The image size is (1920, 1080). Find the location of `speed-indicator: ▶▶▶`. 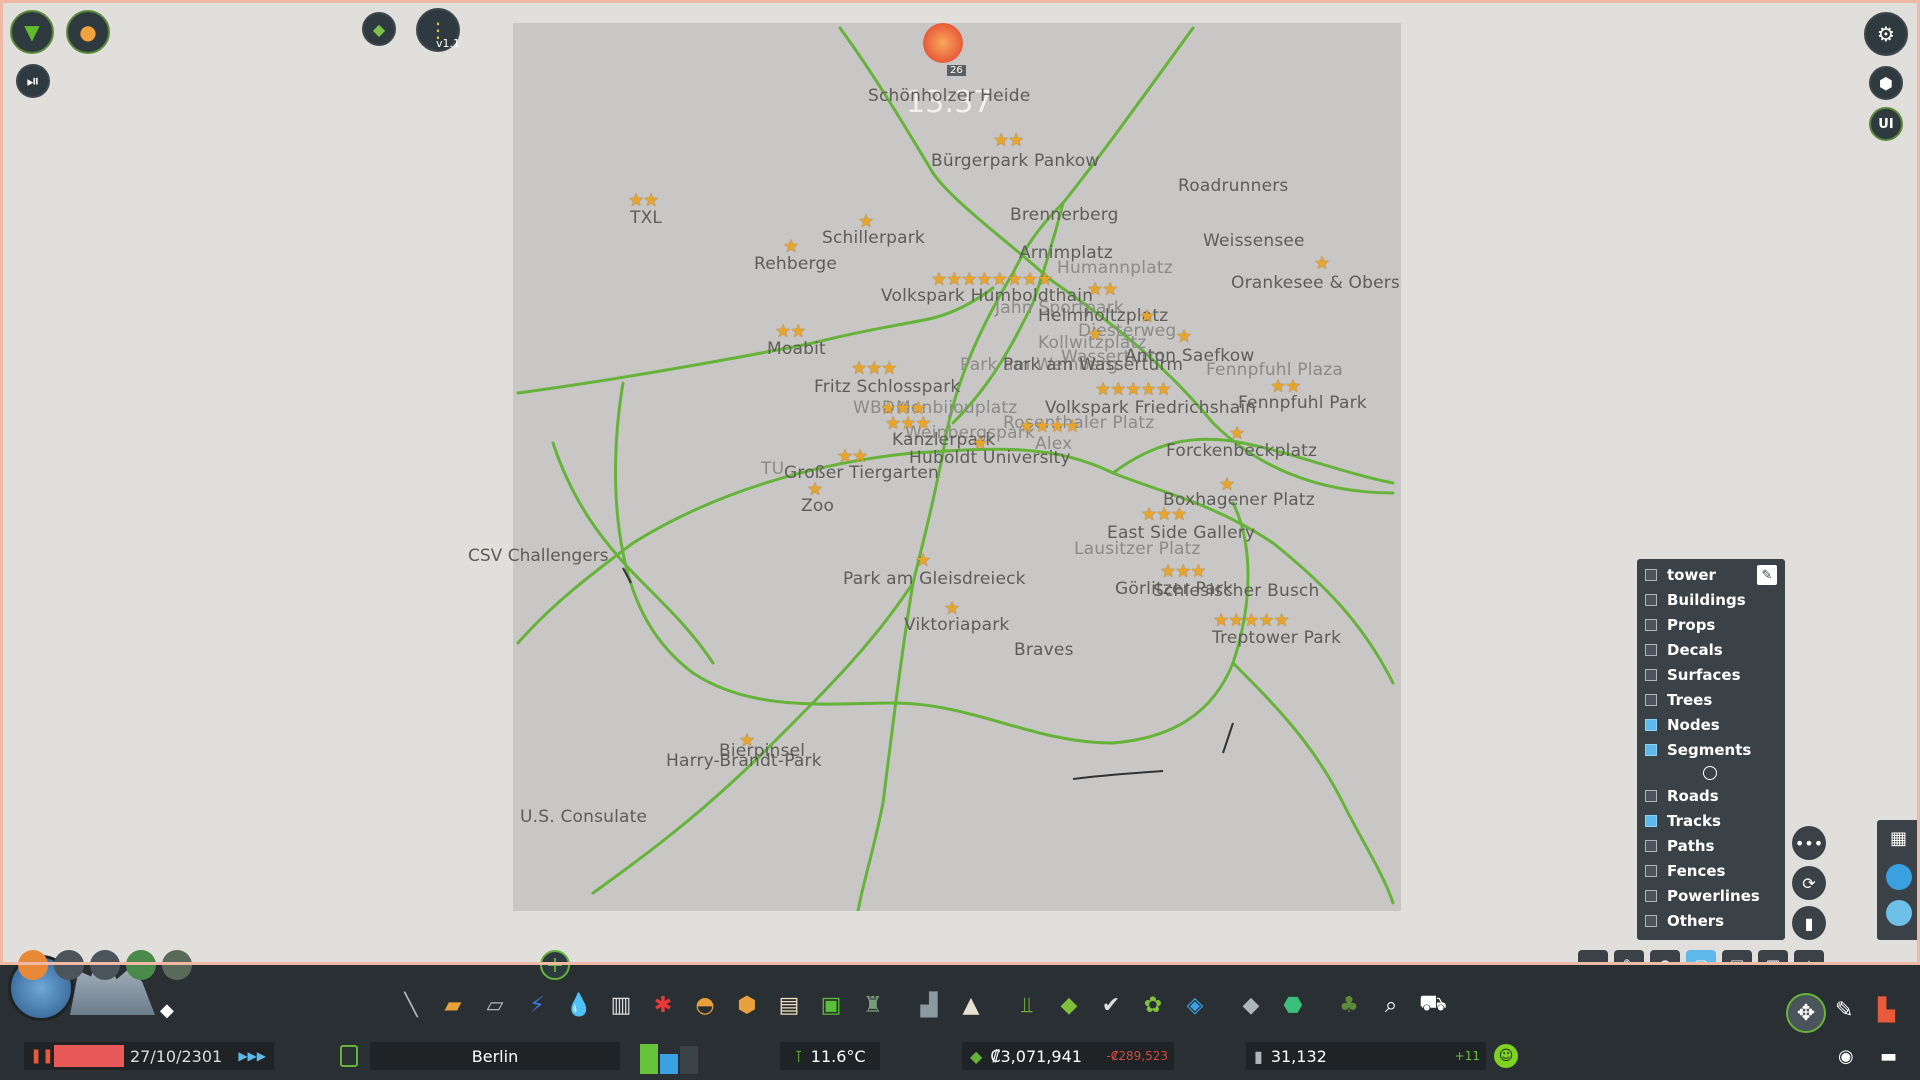

speed-indicator: ▶▶▶ is located at coordinates (252, 1056).